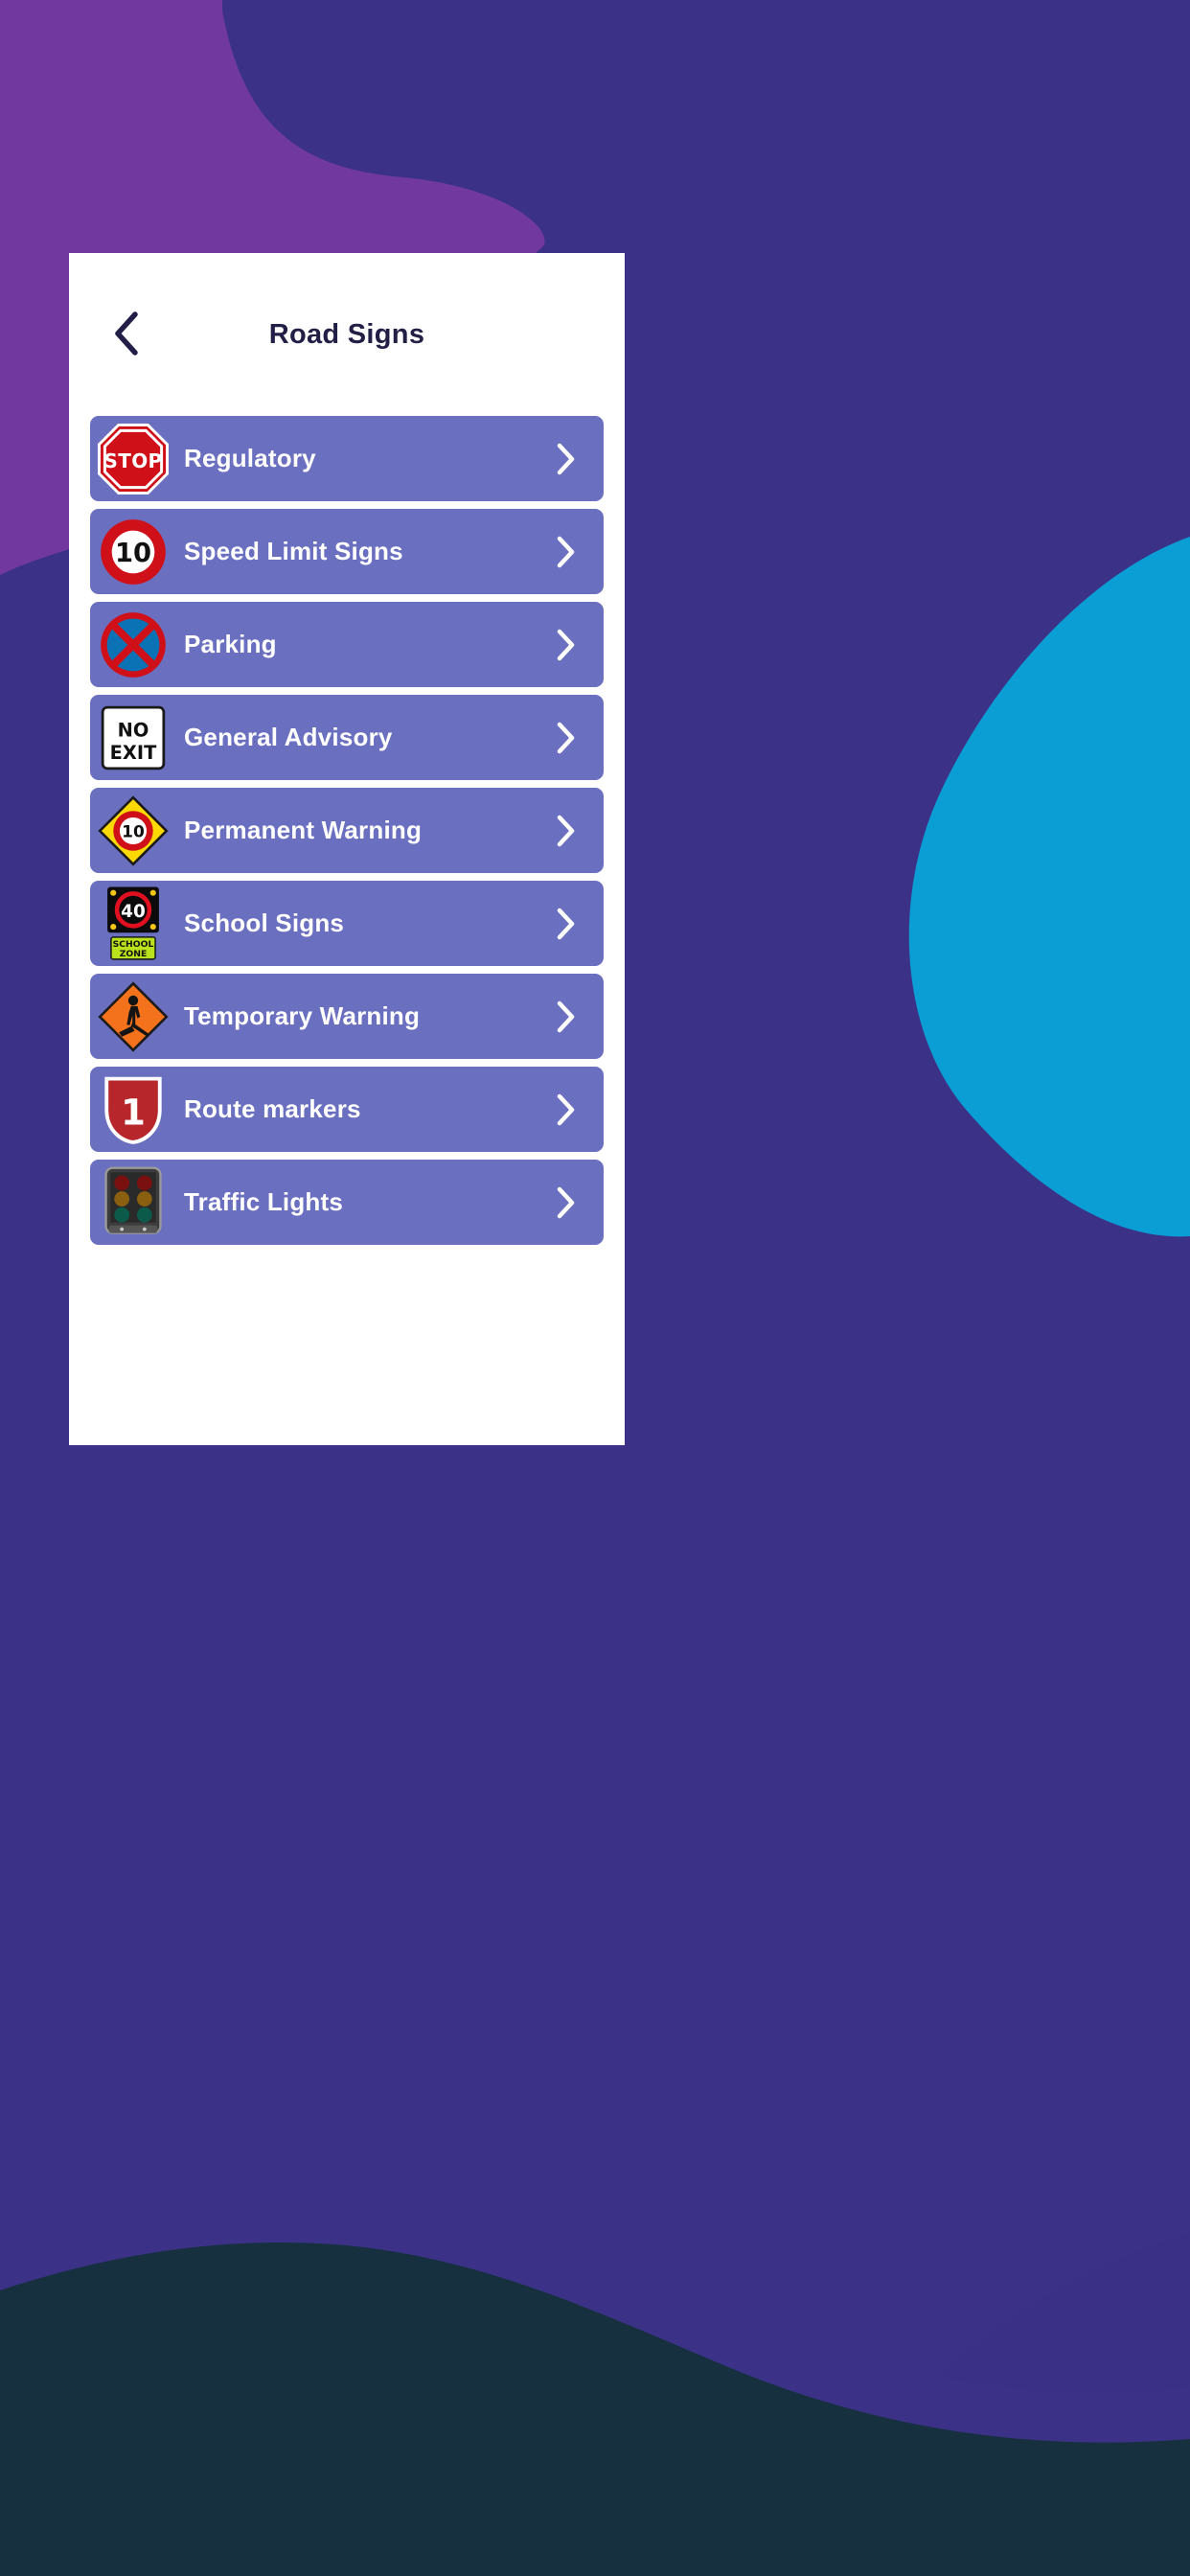 This screenshot has width=1190, height=2576. What do you see at coordinates (264, 922) in the screenshot?
I see `list-item-label: School Signs` at bounding box center [264, 922].